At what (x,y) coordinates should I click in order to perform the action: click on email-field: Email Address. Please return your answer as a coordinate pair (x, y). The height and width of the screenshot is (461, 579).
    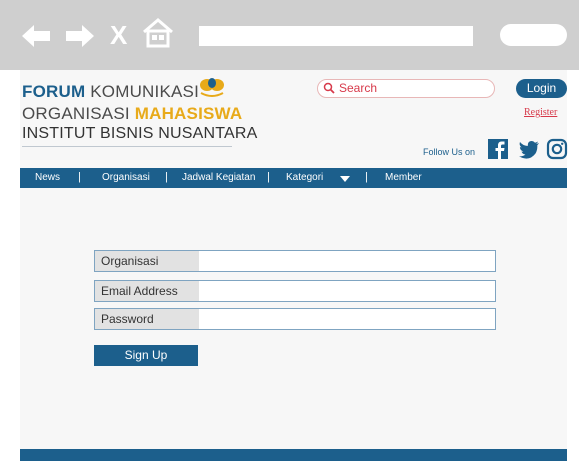
    Looking at the image, I should click on (295, 291).